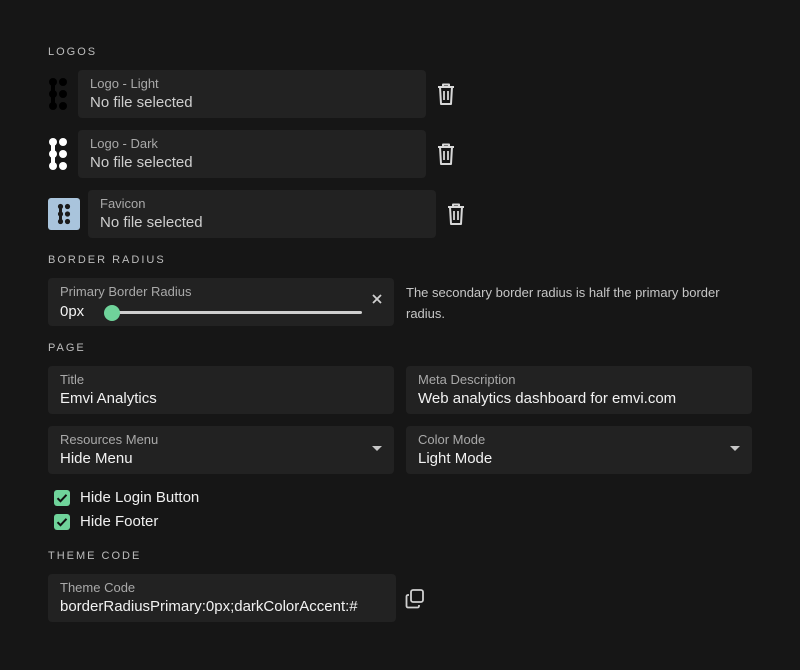 The height and width of the screenshot is (670, 800). What do you see at coordinates (221, 302) in the screenshot?
I see `primary-border-radius-field: Primary Border Radius 0px` at bounding box center [221, 302].